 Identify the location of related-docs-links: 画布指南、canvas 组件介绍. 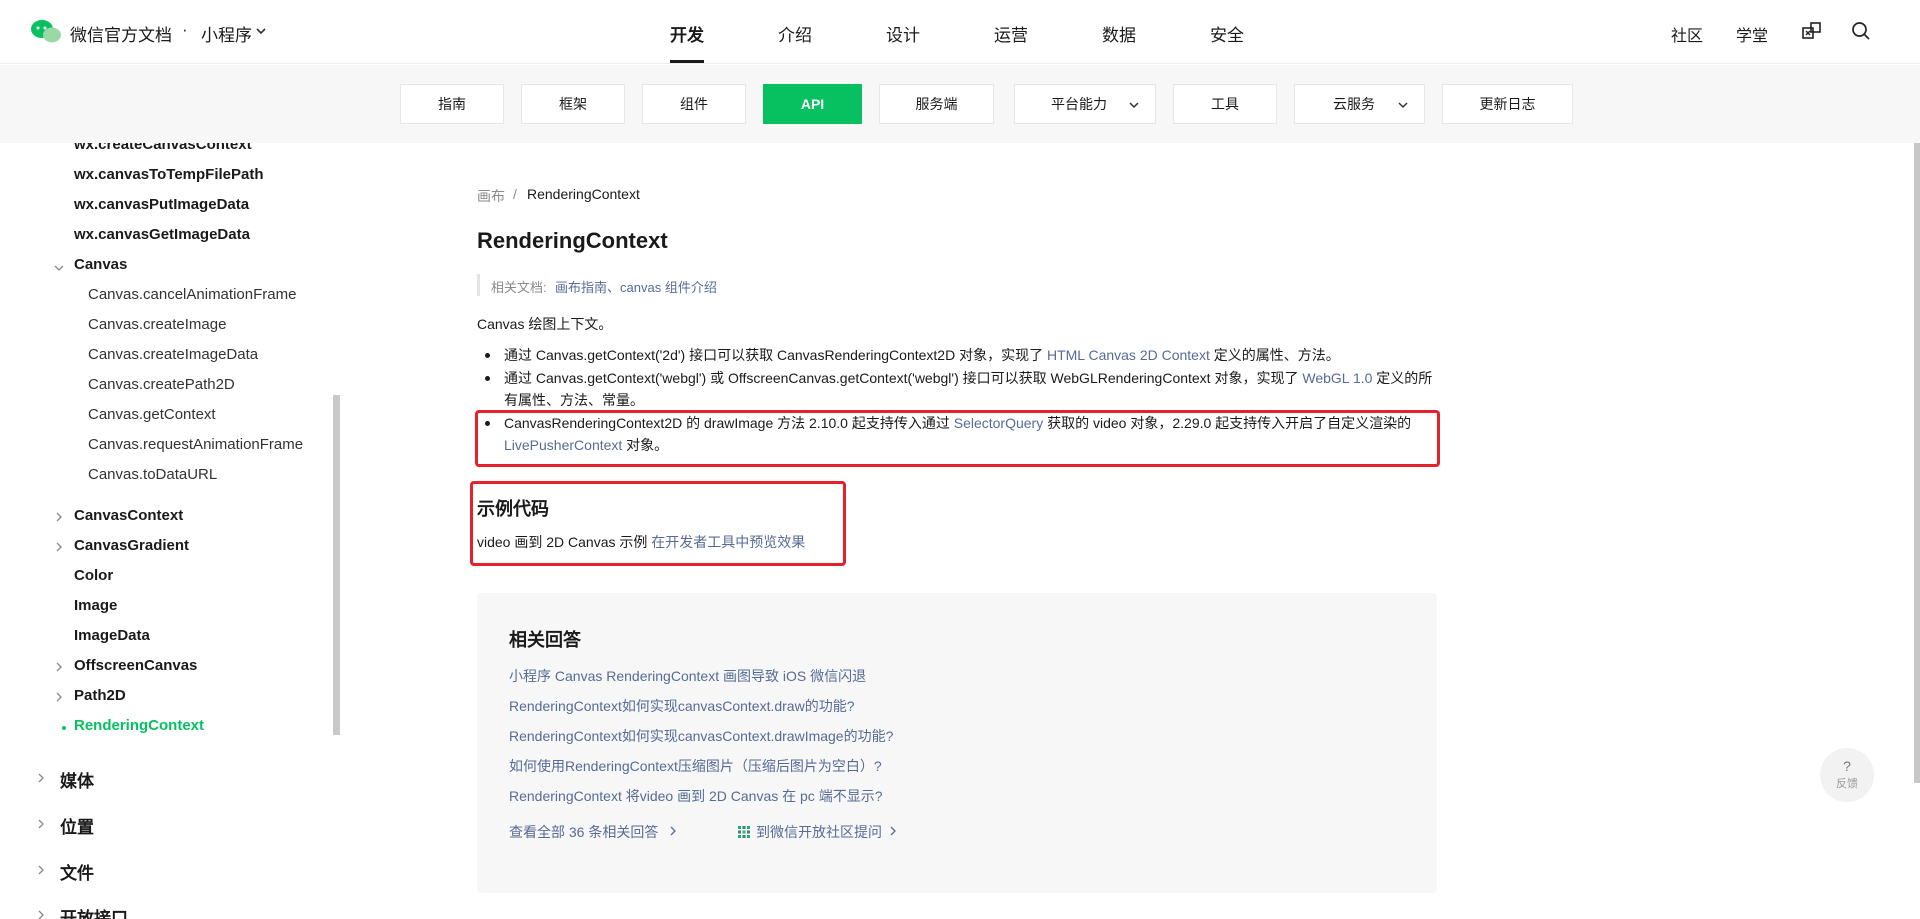
(636, 286).